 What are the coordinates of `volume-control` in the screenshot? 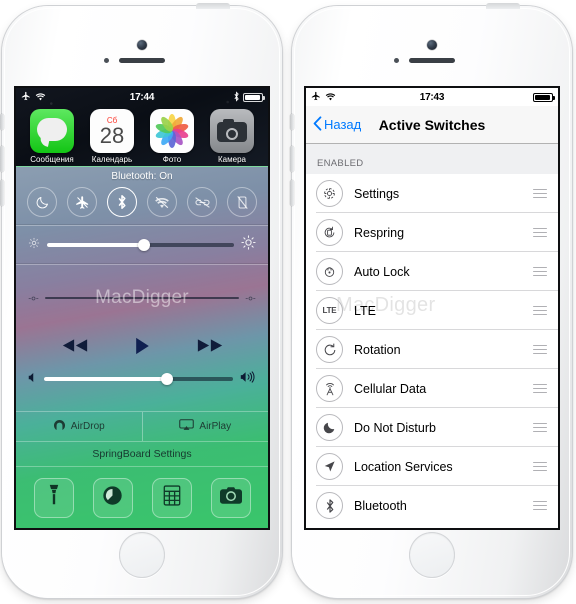 It's located at (142, 379).